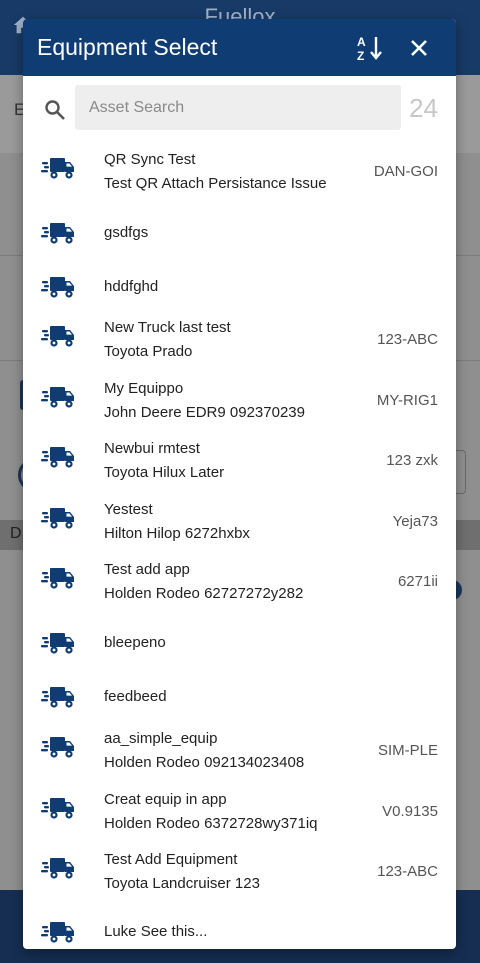 This screenshot has width=480, height=963. What do you see at coordinates (182, 883) in the screenshot?
I see `equipment-detail: Toyota Landcruiser 123` at bounding box center [182, 883].